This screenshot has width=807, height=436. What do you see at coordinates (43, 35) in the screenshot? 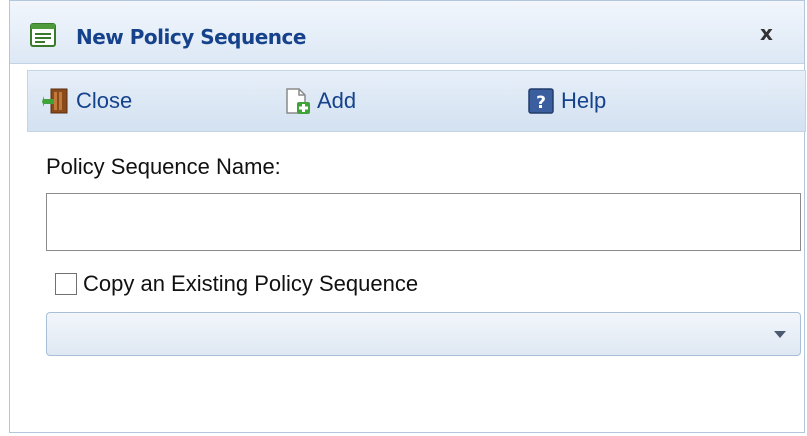
I see `window-form-icon` at bounding box center [43, 35].